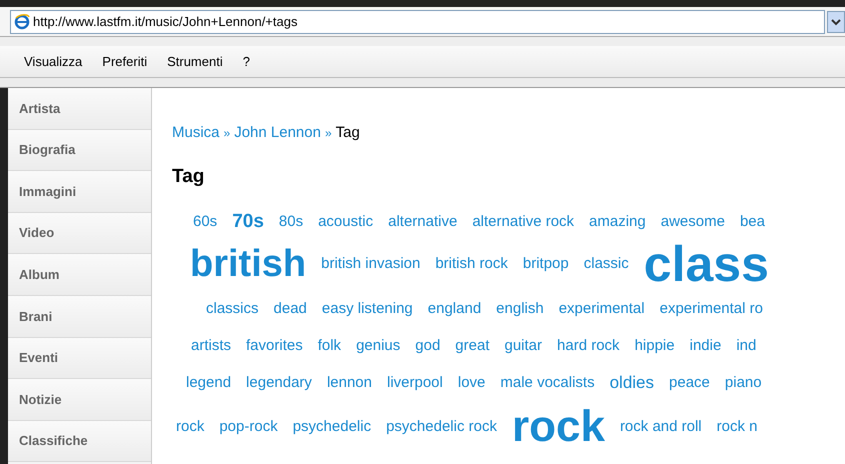 This screenshot has width=845, height=464. What do you see at coordinates (692, 222) in the screenshot?
I see `tag-link: awesome` at bounding box center [692, 222].